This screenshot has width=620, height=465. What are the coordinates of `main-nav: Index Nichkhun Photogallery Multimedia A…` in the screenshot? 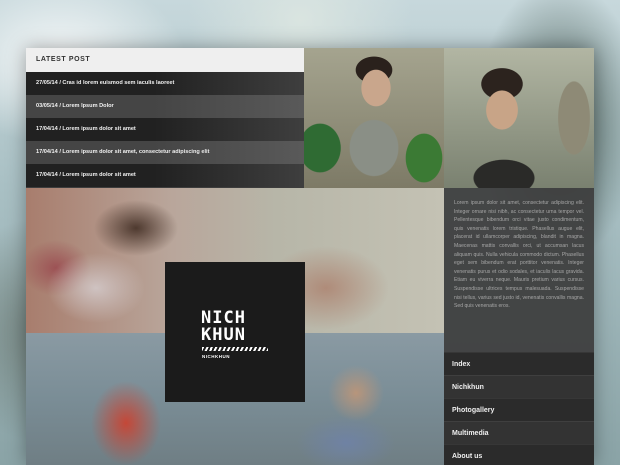 It's located at (519, 408).